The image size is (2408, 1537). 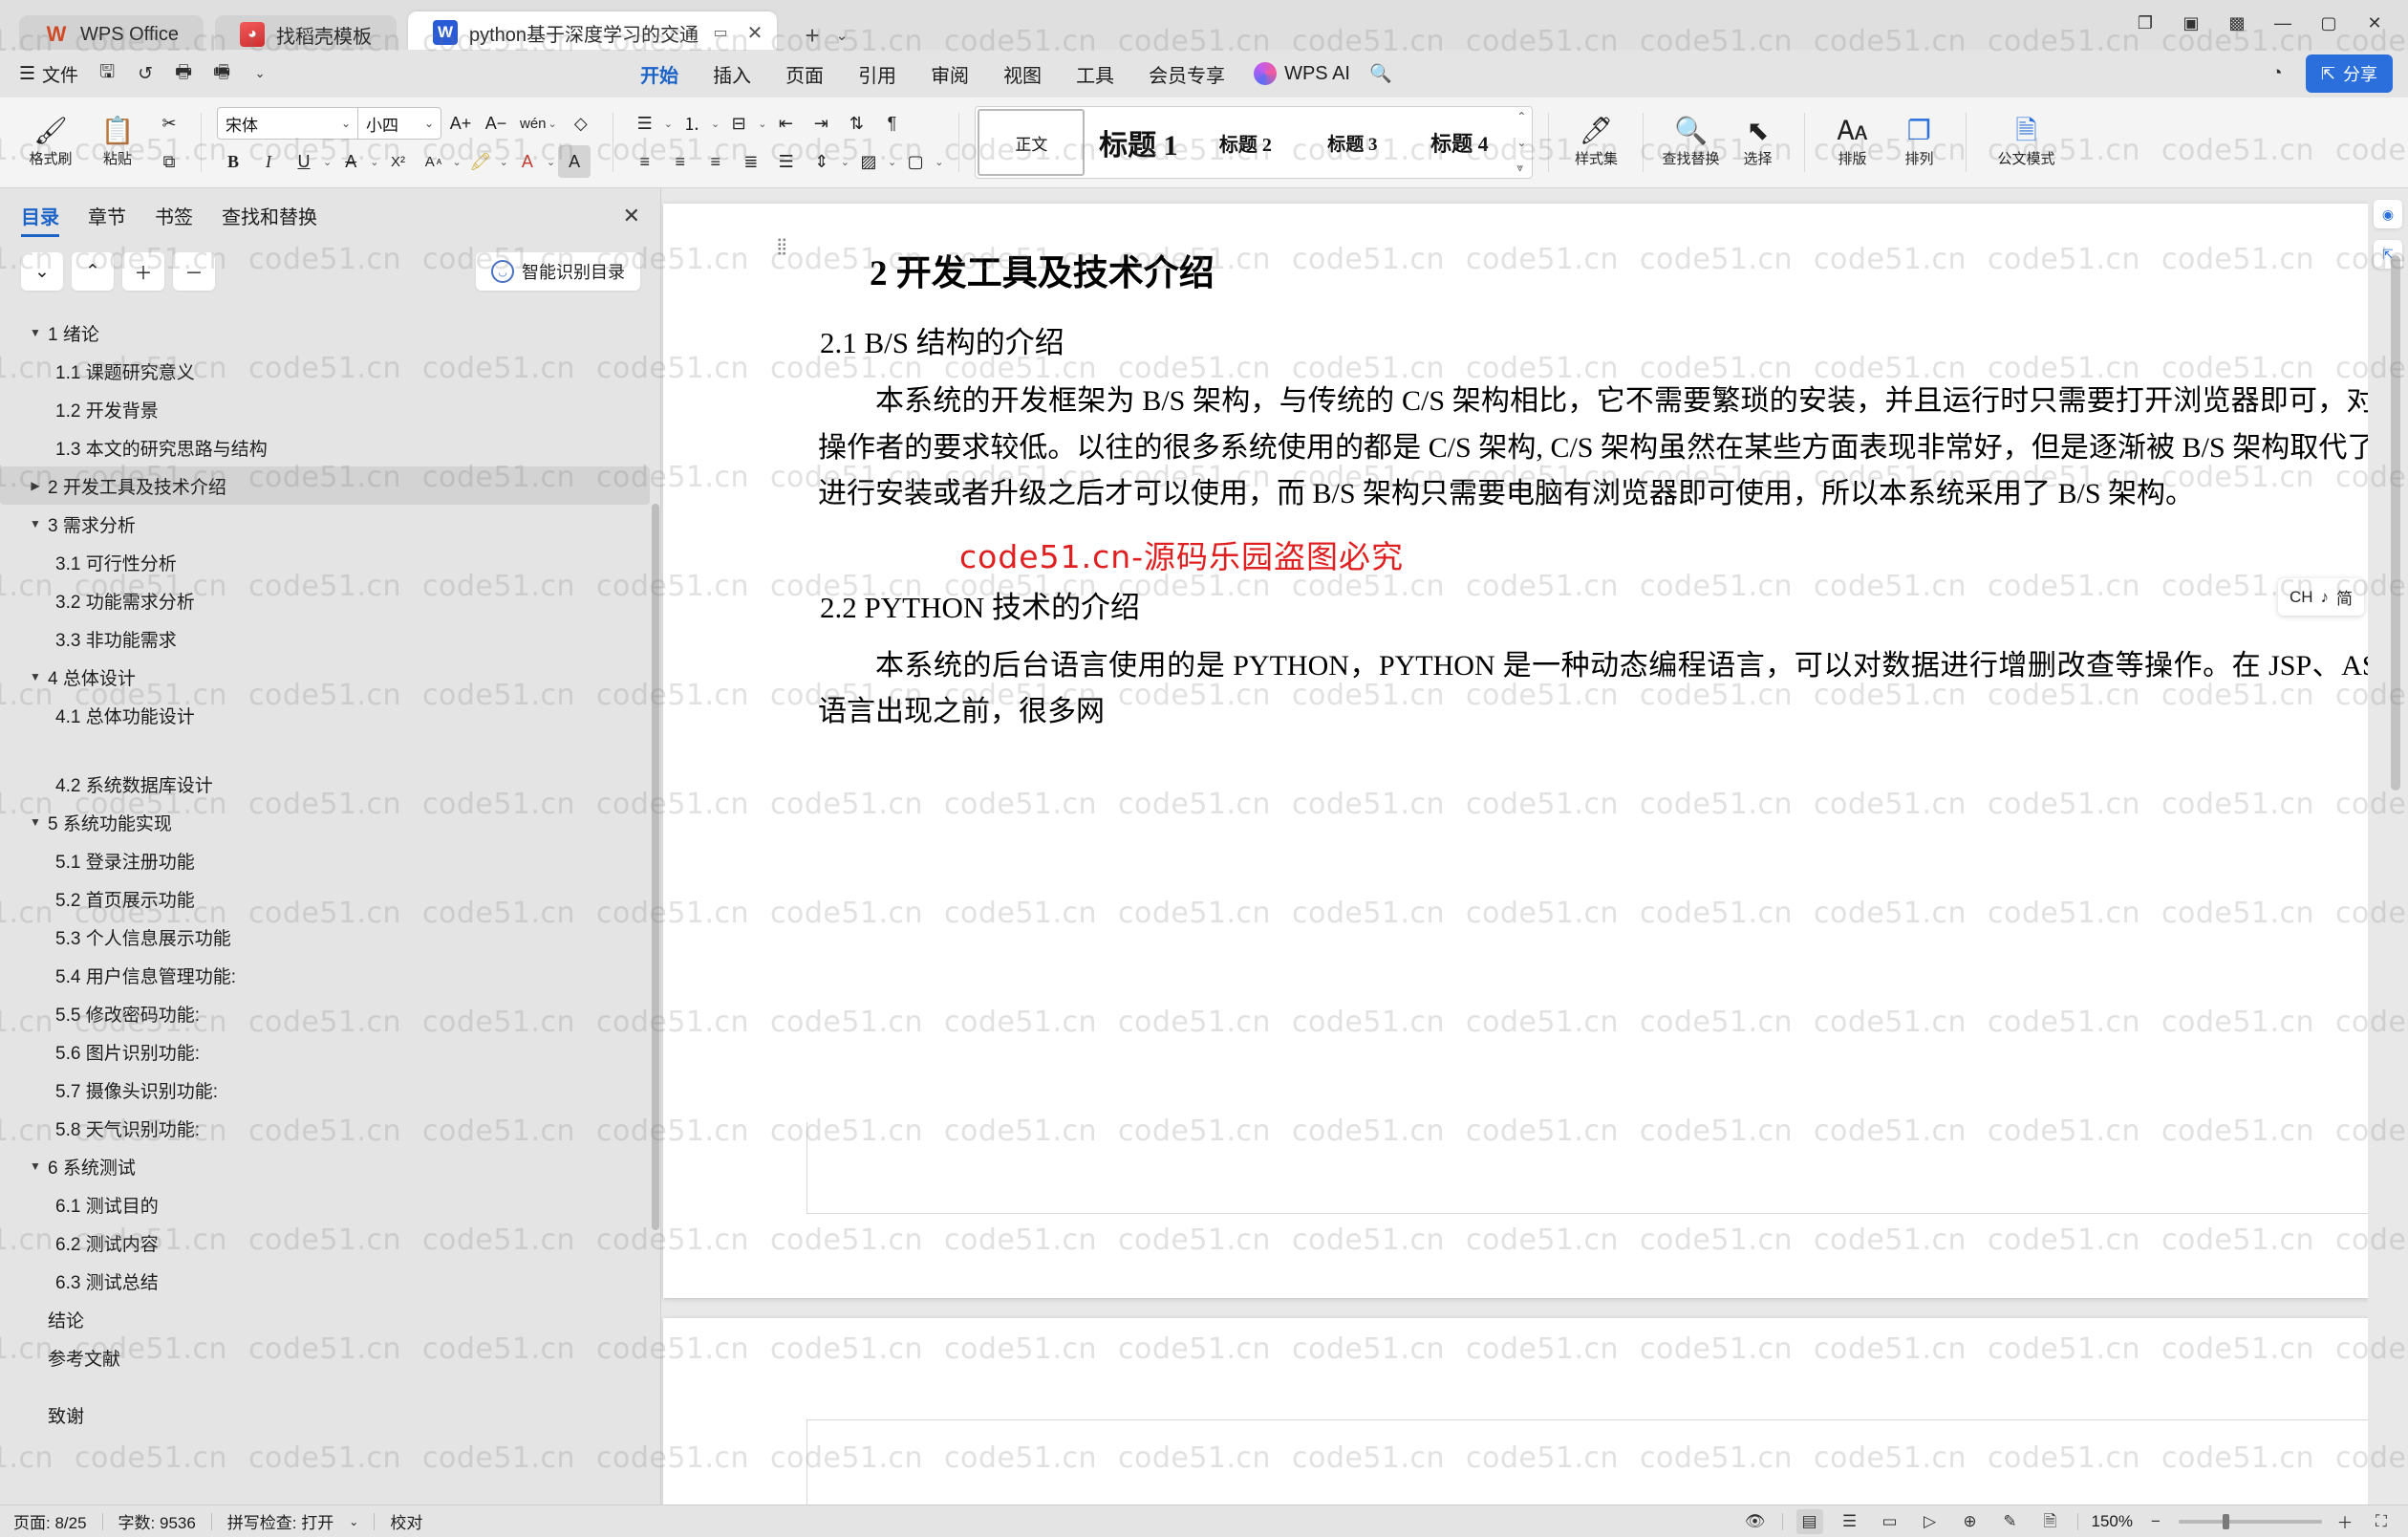 What do you see at coordinates (331, 371) in the screenshot?
I see `toc-item: 1.1 课题研究意义` at bounding box center [331, 371].